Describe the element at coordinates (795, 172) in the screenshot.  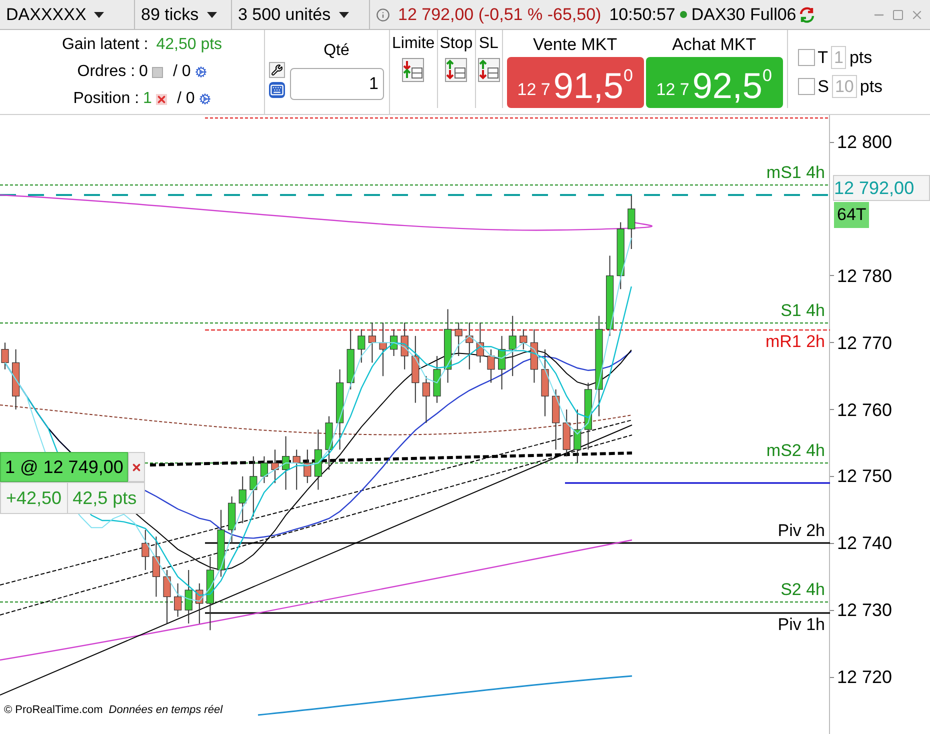
I see `level-label: mS1 4h` at that location.